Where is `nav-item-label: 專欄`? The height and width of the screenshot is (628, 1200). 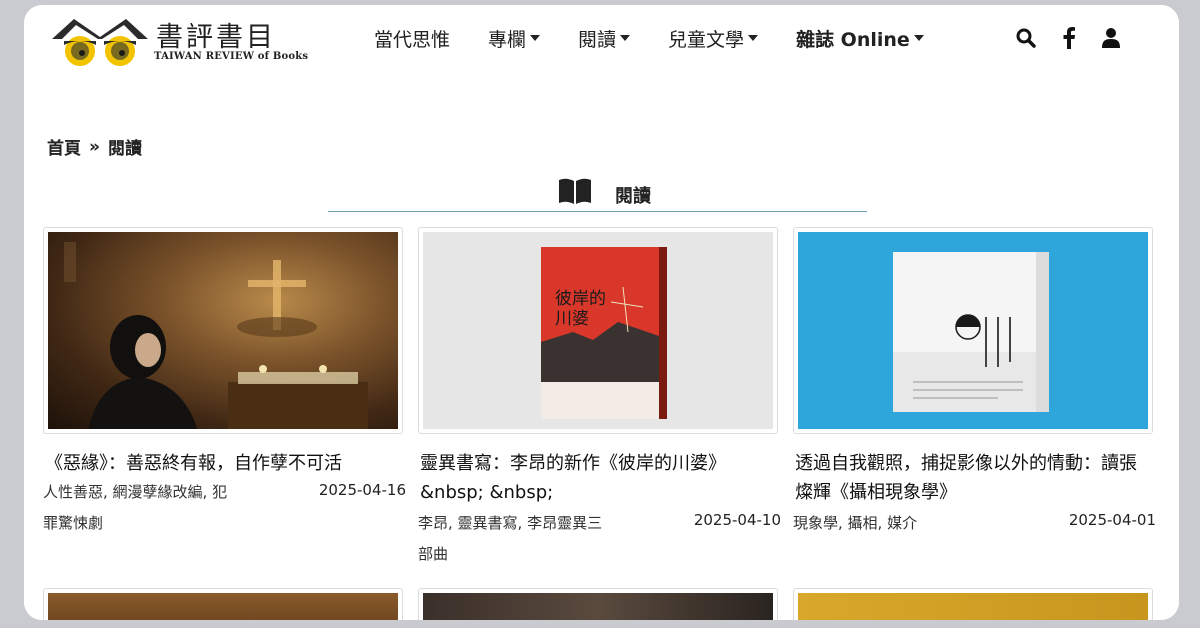
nav-item-label: 專欄 is located at coordinates (507, 39).